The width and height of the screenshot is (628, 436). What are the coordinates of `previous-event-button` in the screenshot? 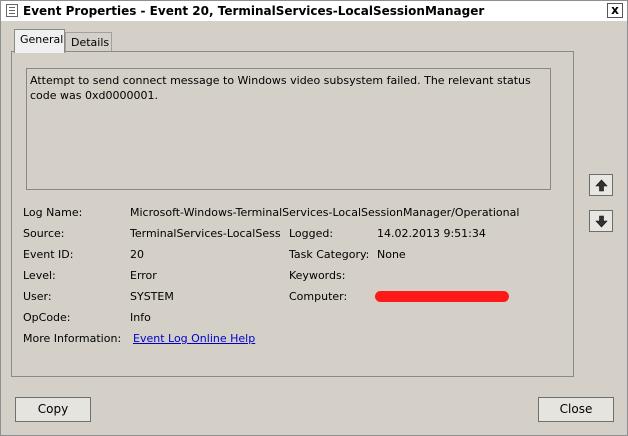 It's located at (601, 185).